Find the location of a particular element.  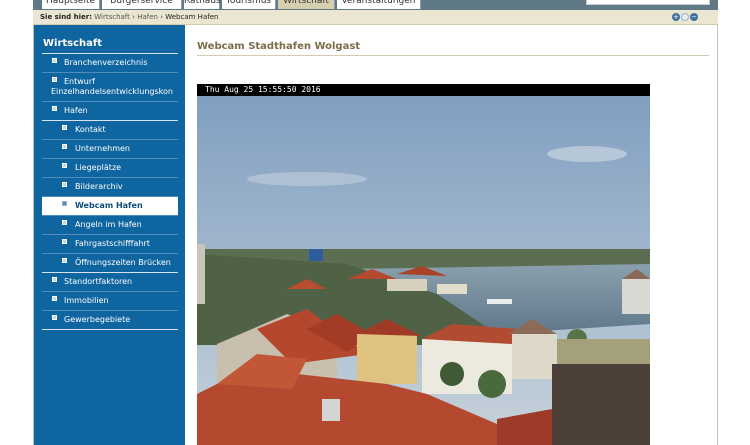

sidebar-item-webcam-hafen: Webcam Hafen is located at coordinates (110, 206).